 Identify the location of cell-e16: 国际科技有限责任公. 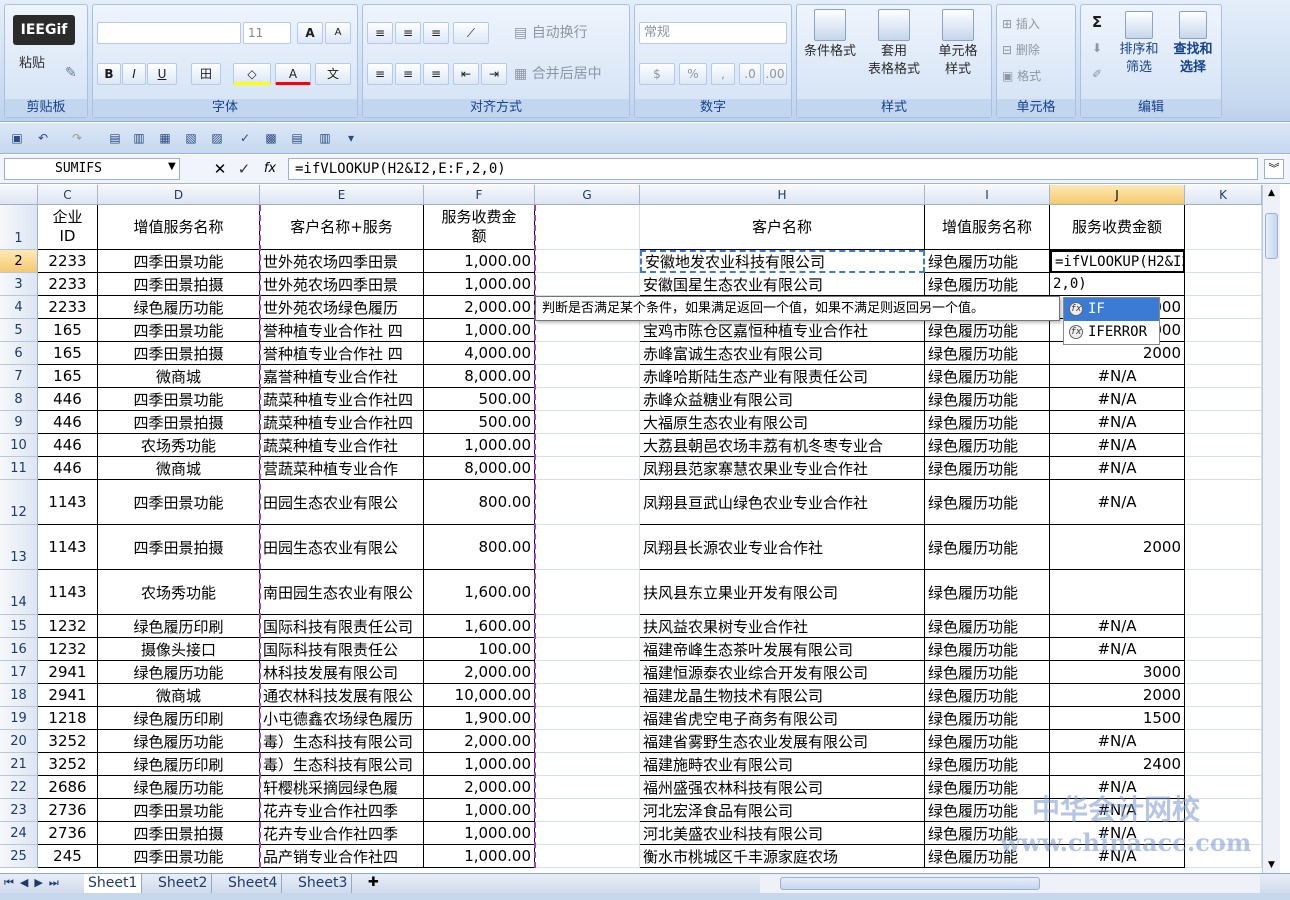
(342, 649).